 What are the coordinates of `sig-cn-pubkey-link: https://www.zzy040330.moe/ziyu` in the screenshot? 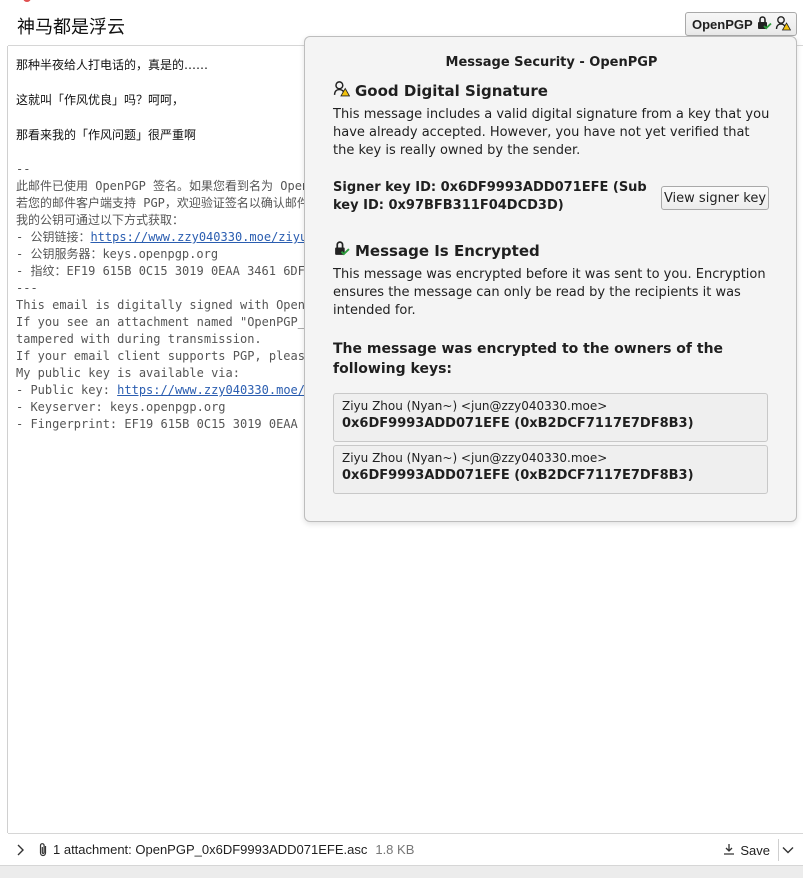 It's located at (198, 237).